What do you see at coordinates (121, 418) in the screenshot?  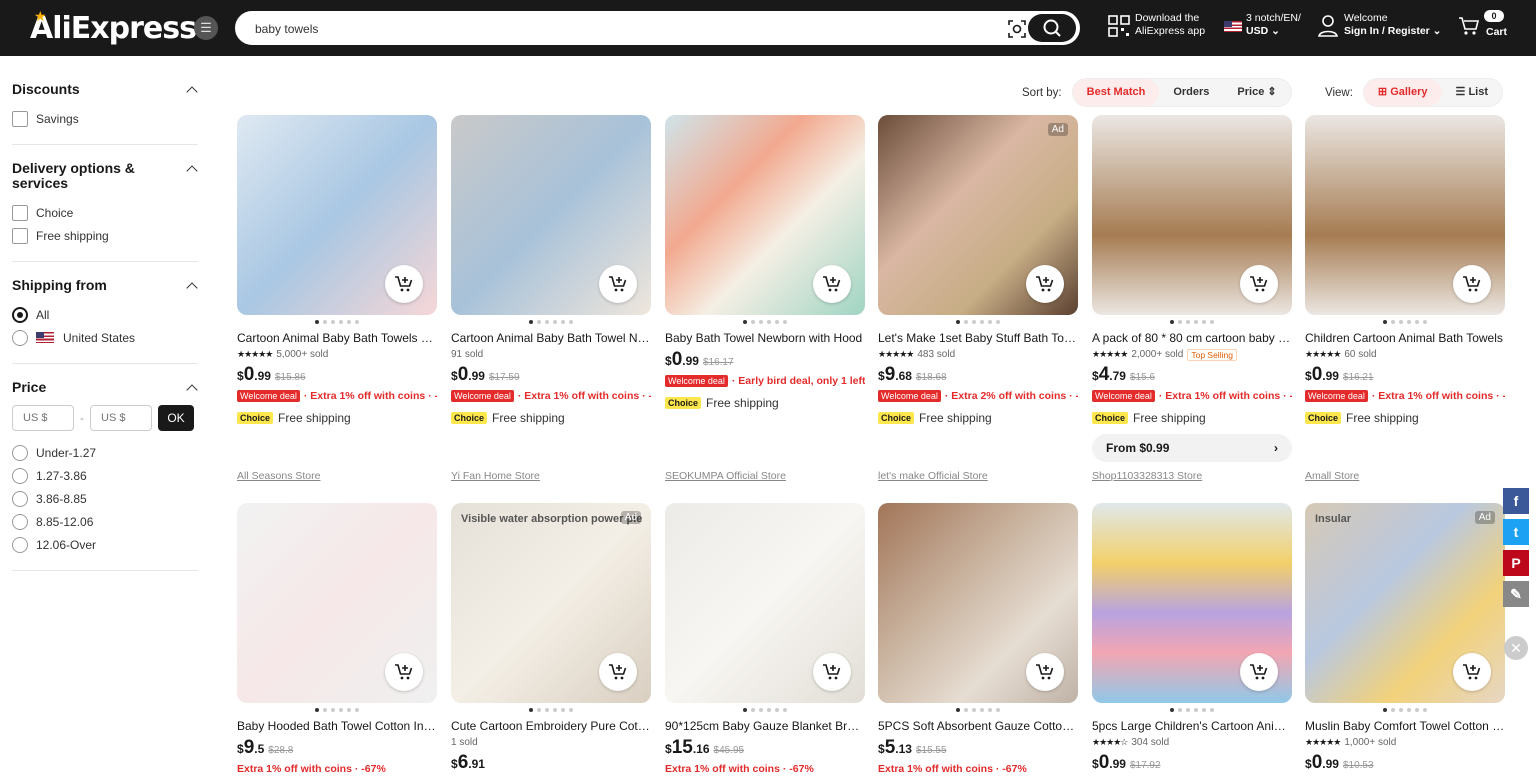 I see `price-max-input` at bounding box center [121, 418].